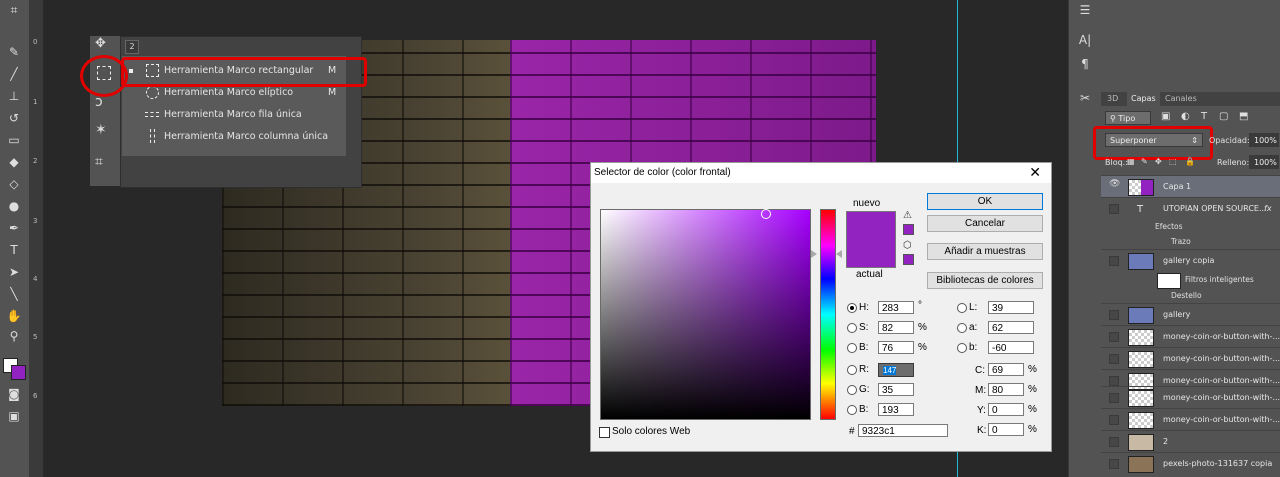  What do you see at coordinates (1114, 184) in the screenshot?
I see `visibility-eye-icon: 👁` at bounding box center [1114, 184].